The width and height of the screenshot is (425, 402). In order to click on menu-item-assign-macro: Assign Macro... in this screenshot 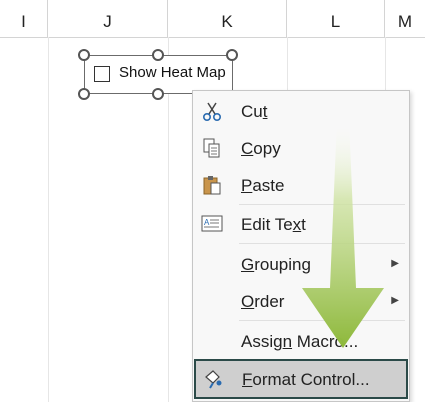, I will do `click(301, 341)`.